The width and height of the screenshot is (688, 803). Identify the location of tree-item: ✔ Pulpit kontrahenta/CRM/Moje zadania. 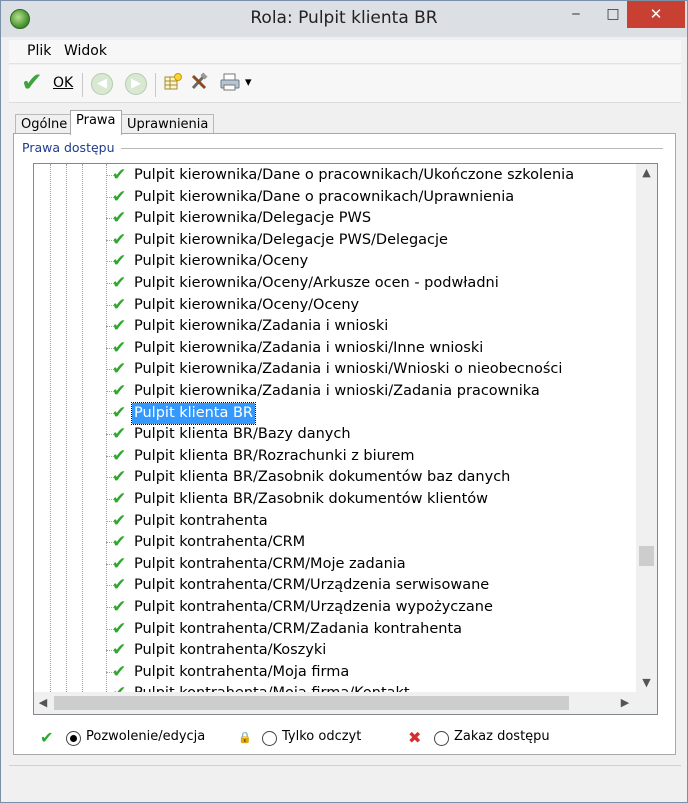
(334, 565).